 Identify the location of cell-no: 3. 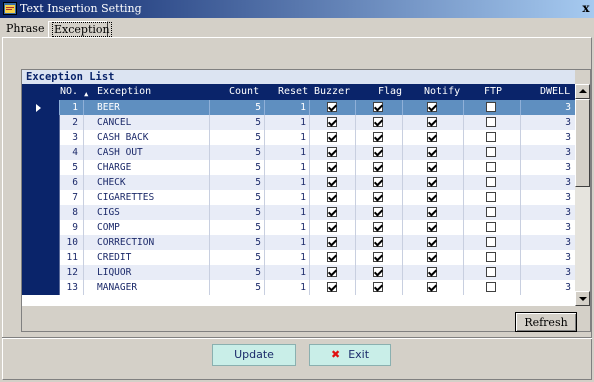
(72, 137).